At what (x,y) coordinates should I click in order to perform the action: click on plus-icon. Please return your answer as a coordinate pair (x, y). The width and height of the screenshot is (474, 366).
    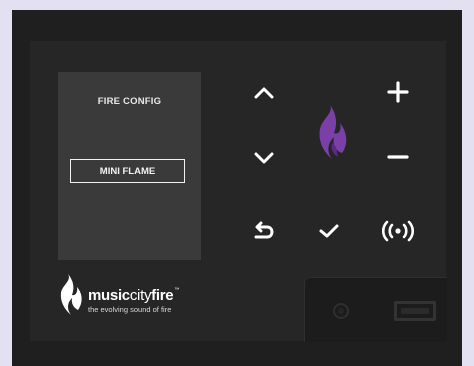
    Looking at the image, I should click on (398, 92).